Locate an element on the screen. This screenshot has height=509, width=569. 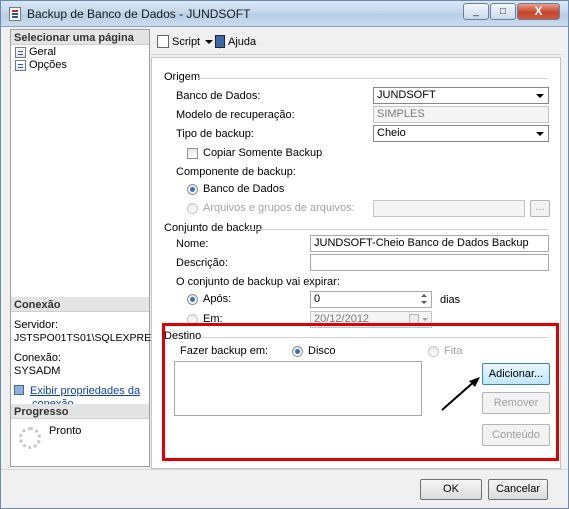
expire-after-radio is located at coordinates (192, 299).